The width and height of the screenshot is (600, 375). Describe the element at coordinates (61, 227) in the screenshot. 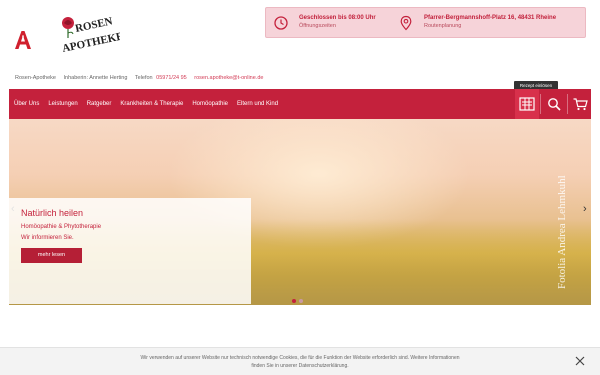

I see `hero-subtitle: Homöopathie & Phytotherapie` at that location.